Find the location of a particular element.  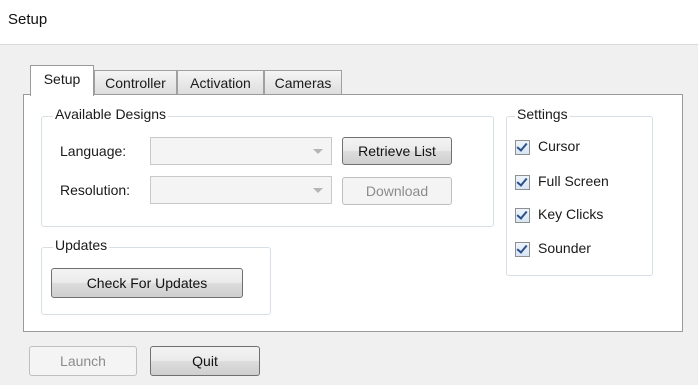

tab-setup: Setup is located at coordinates (62, 80).